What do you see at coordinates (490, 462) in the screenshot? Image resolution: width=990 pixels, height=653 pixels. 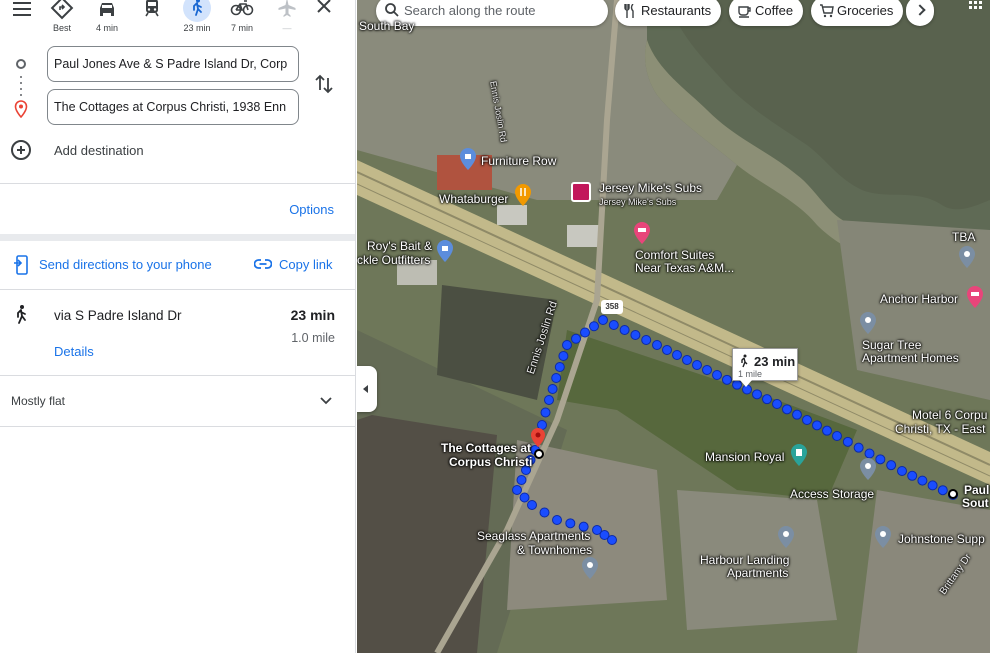 I see `map-label-cottages-2: Corpus Christi` at bounding box center [490, 462].